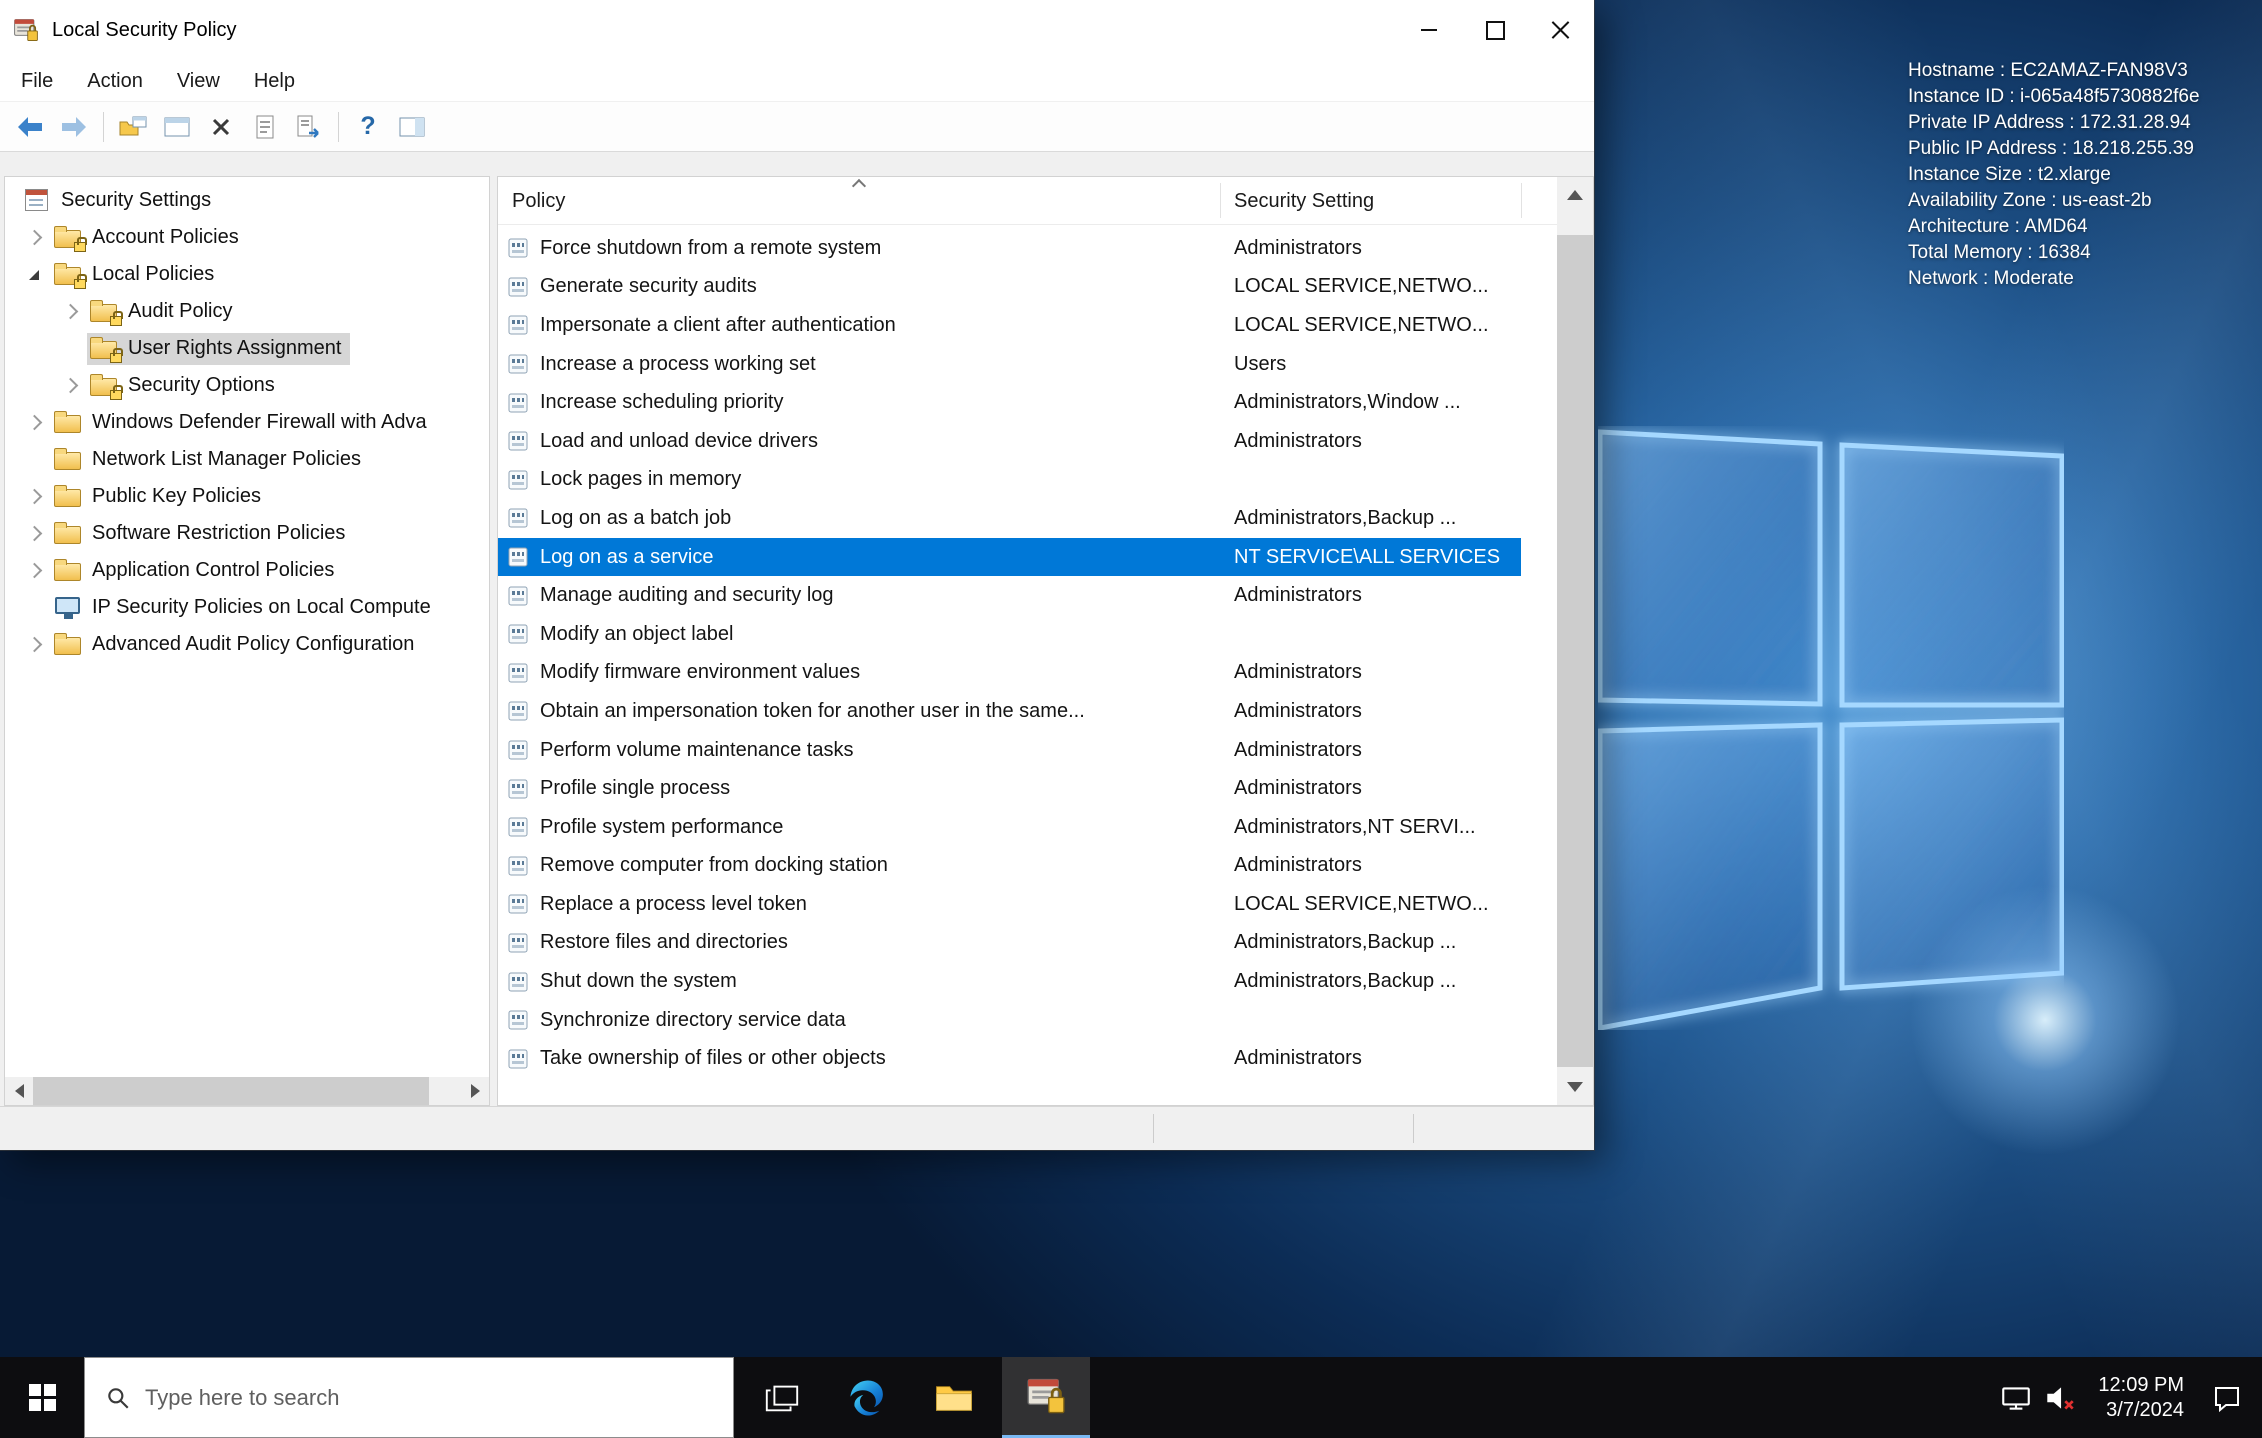 The image size is (2262, 1438). What do you see at coordinates (868, 1397) in the screenshot?
I see `edge-browser-button` at bounding box center [868, 1397].